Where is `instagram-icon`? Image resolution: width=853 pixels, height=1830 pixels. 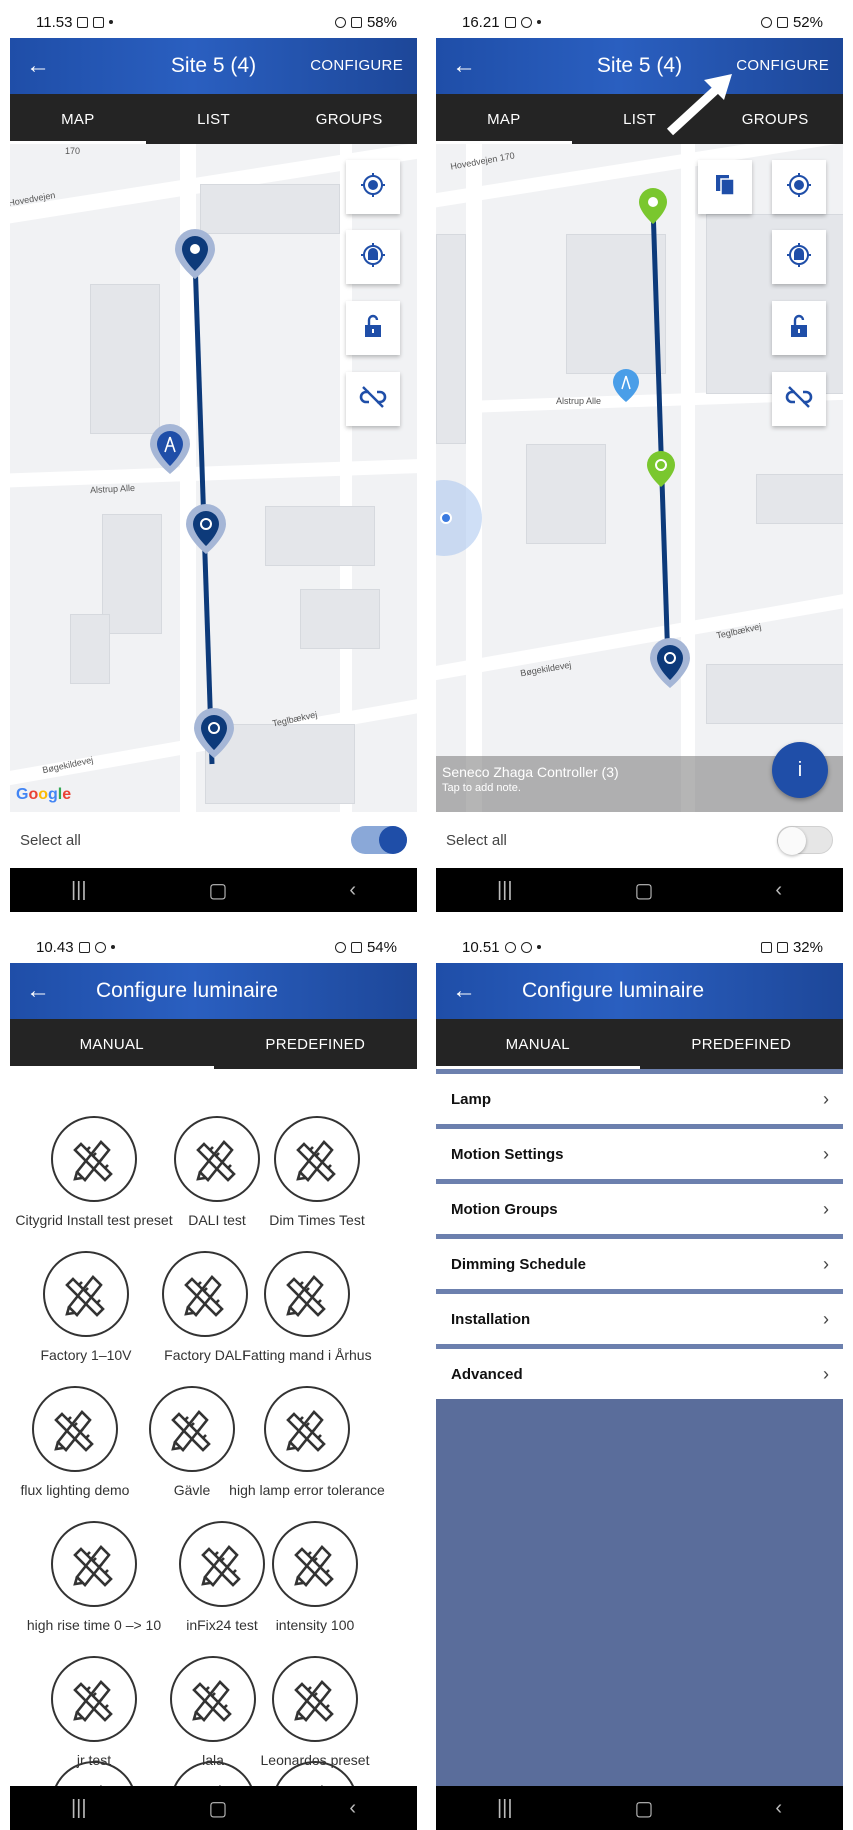 instagram-icon is located at coordinates (100, 947).